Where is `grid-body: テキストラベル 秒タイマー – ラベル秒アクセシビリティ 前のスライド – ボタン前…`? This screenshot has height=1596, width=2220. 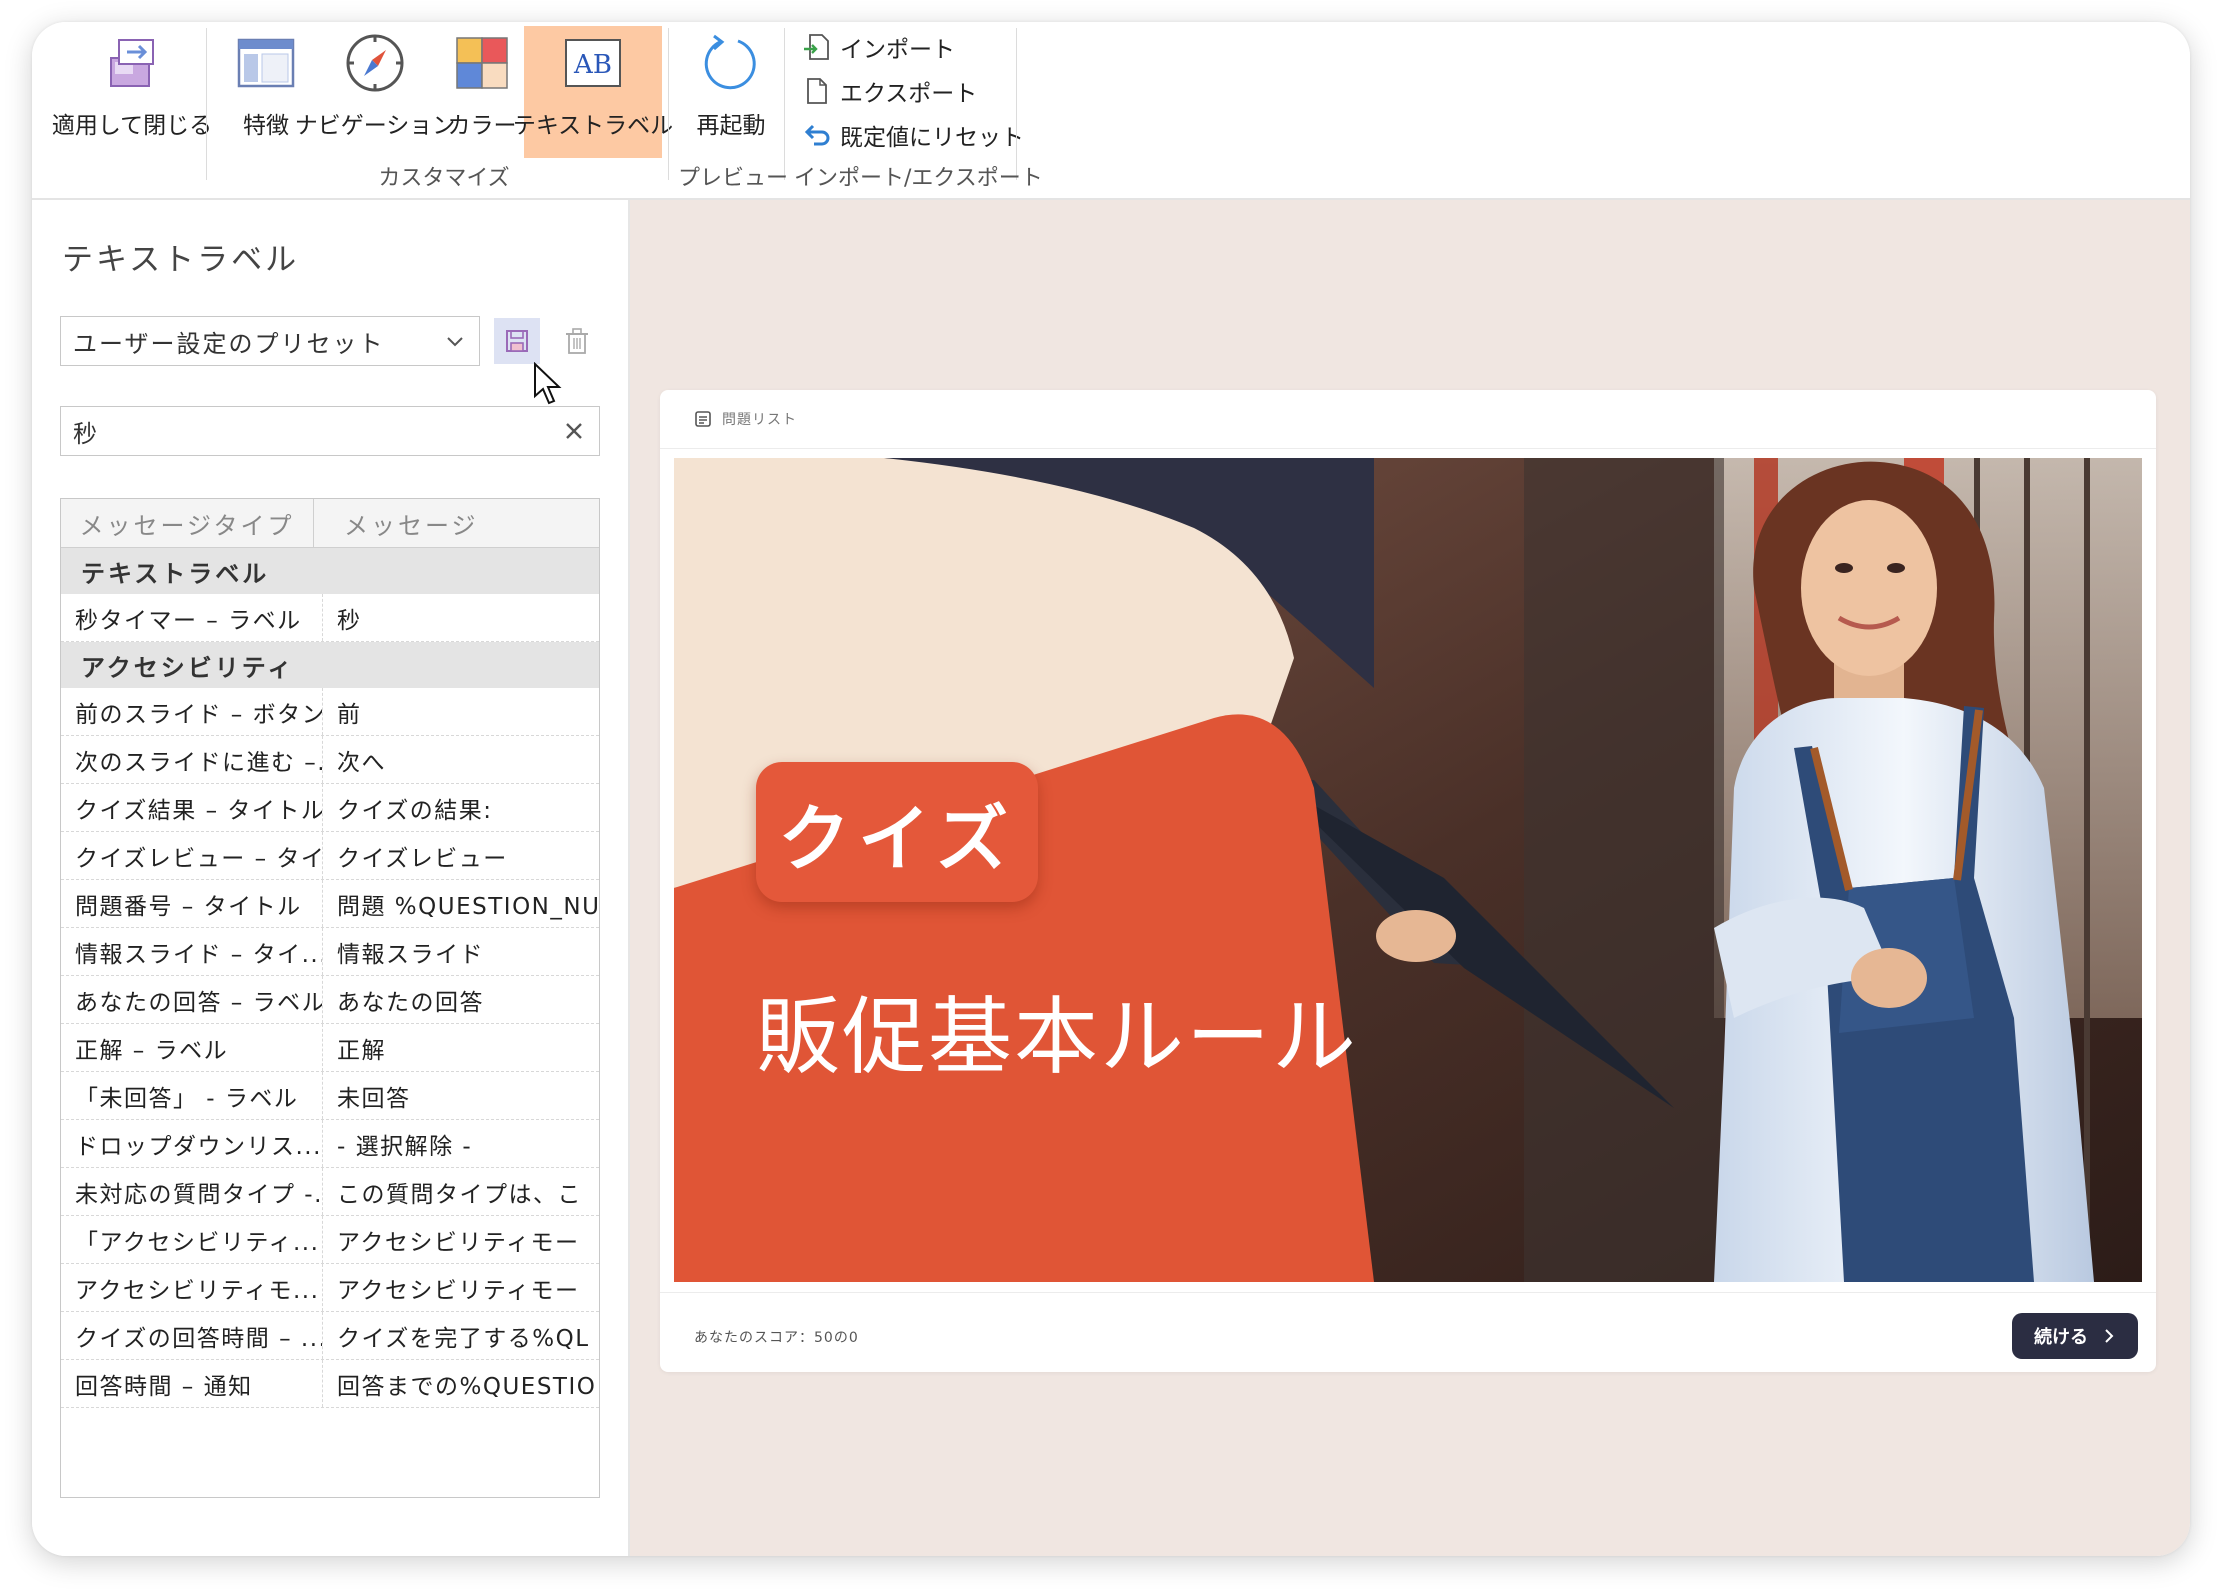 grid-body: テキストラベル 秒タイマー – ラベル秒アクセシビリティ 前のスライド – ボタン前… is located at coordinates (330, 978).